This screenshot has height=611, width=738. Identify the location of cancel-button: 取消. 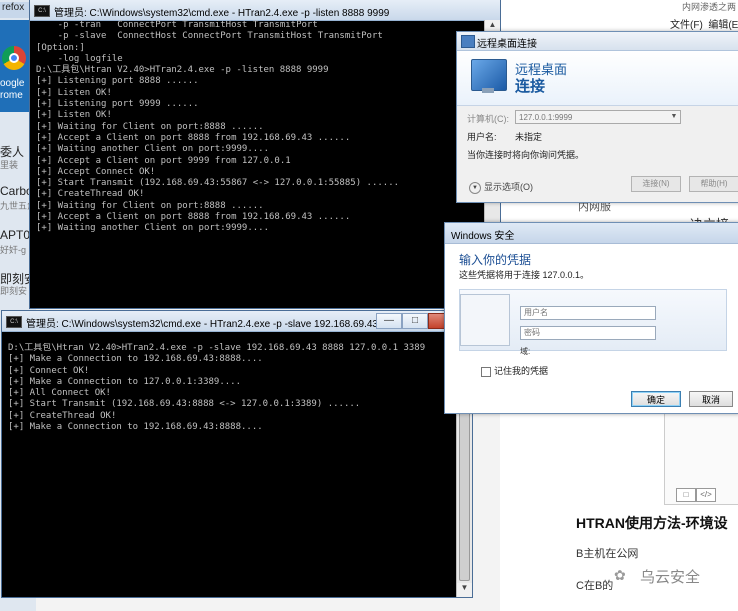
(711, 399).